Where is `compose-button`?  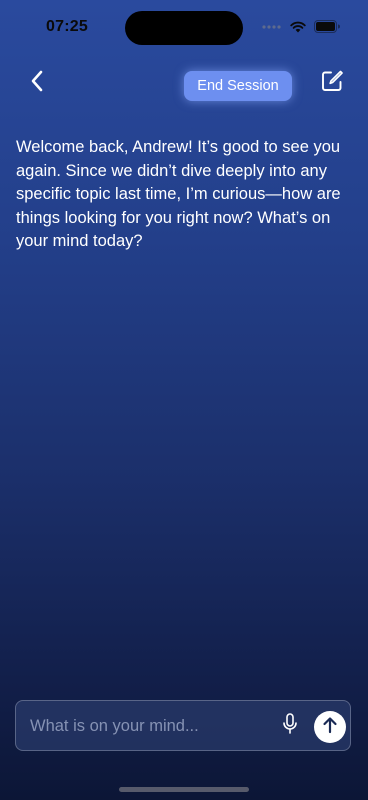 compose-button is located at coordinates (332, 83).